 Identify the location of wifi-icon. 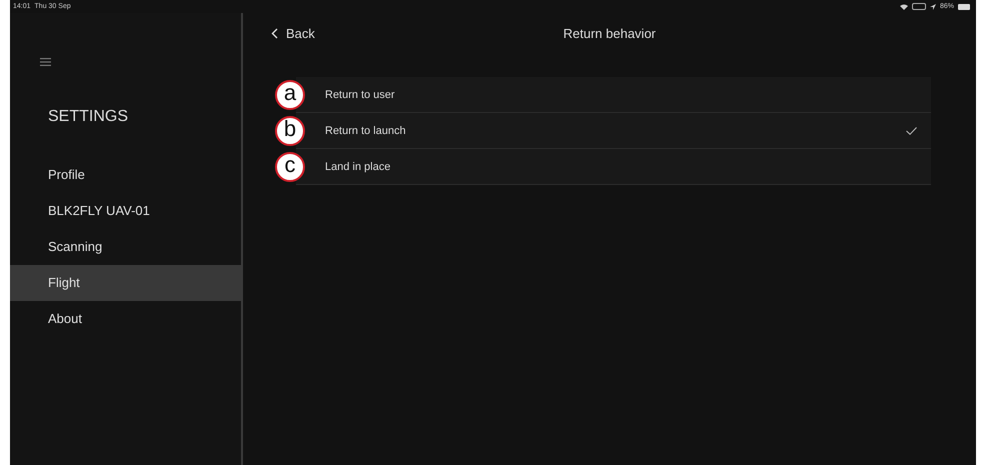
(904, 7).